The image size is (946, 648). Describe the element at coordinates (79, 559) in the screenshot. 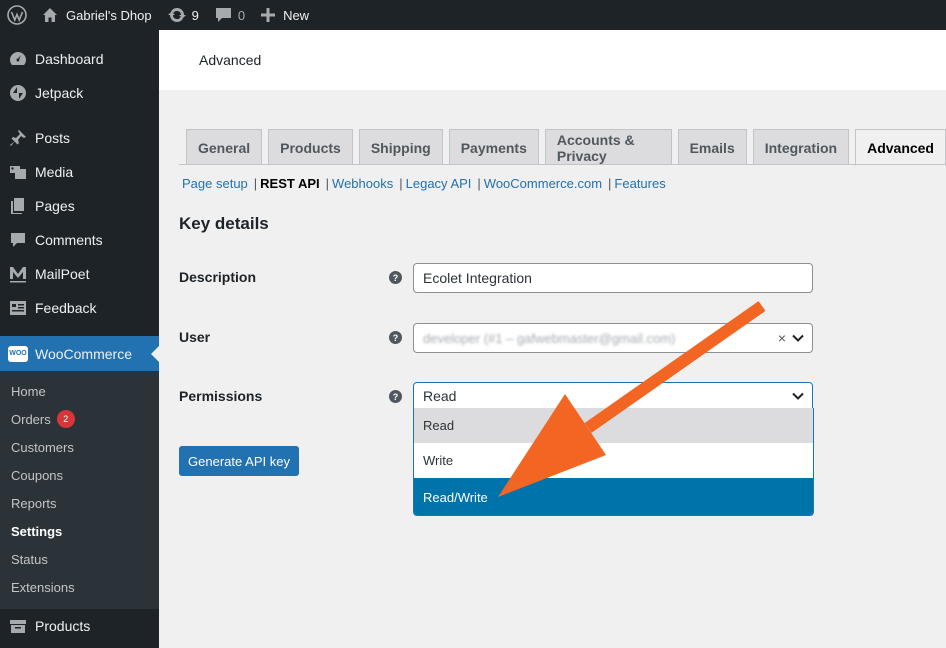

I see `submenu-item-status: Status` at that location.